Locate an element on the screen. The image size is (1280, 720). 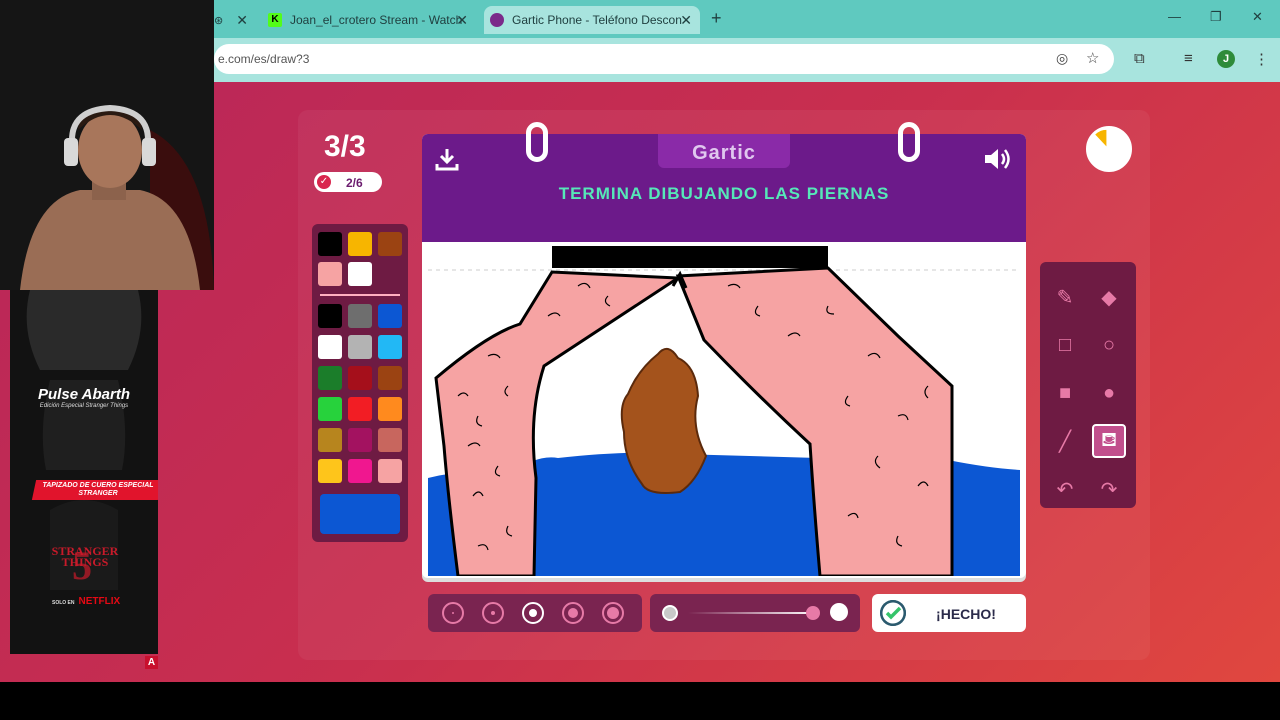
media-icon: ≡ is located at coordinates (1188, 58).